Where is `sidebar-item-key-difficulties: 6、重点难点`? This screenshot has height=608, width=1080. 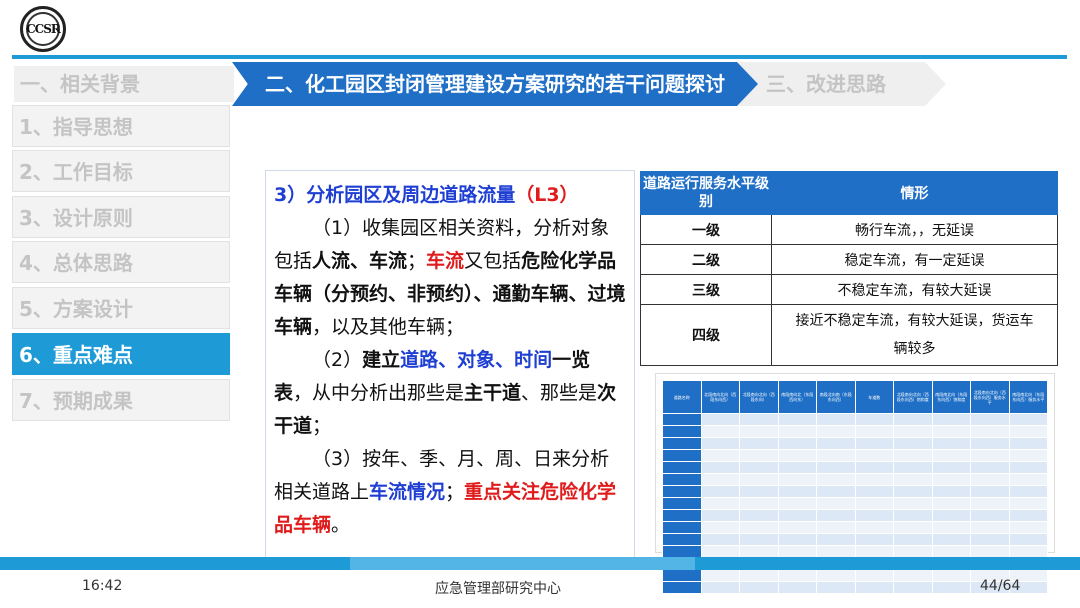 sidebar-item-key-difficulties: 6、重点难点 is located at coordinates (121, 354).